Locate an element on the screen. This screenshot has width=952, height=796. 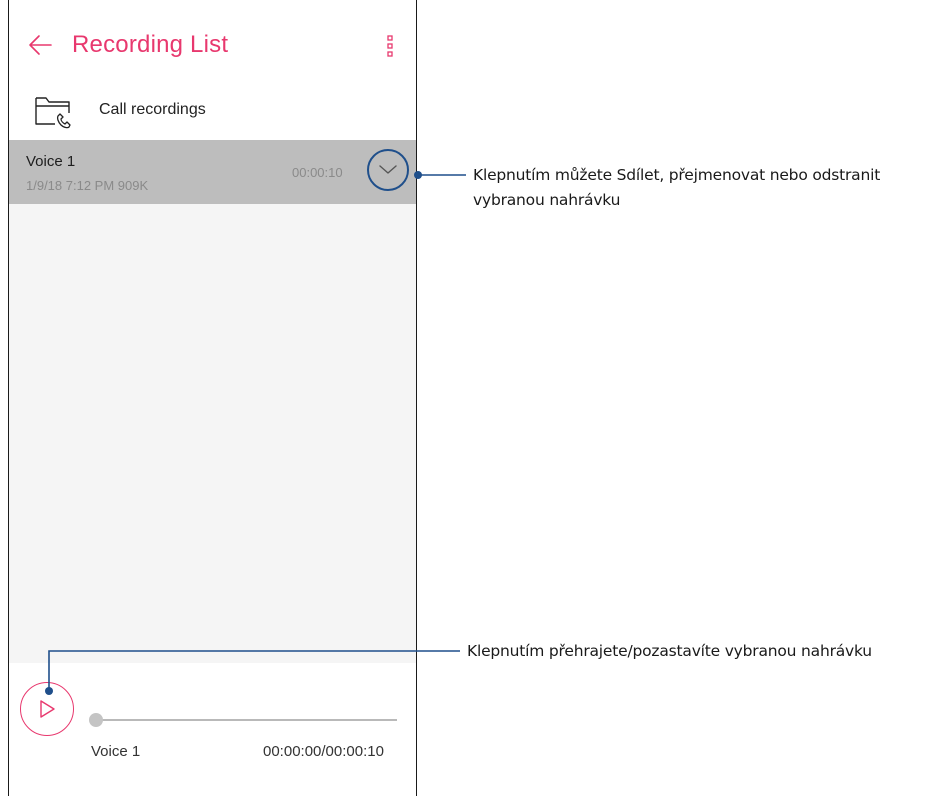
recording-name: Voice 1 is located at coordinates (51, 161).